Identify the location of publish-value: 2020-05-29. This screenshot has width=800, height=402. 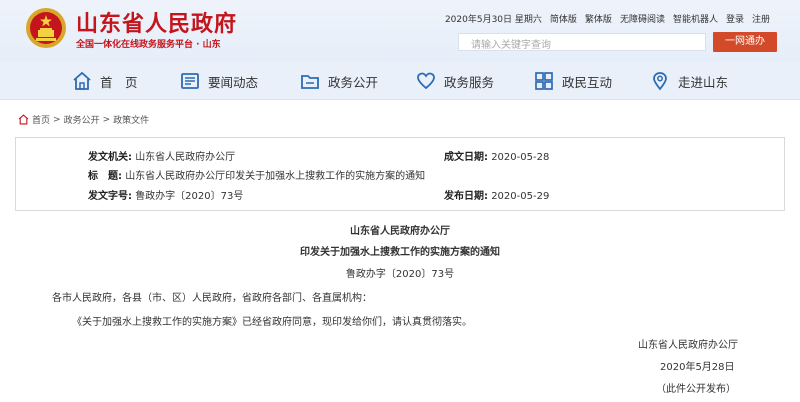
(520, 196).